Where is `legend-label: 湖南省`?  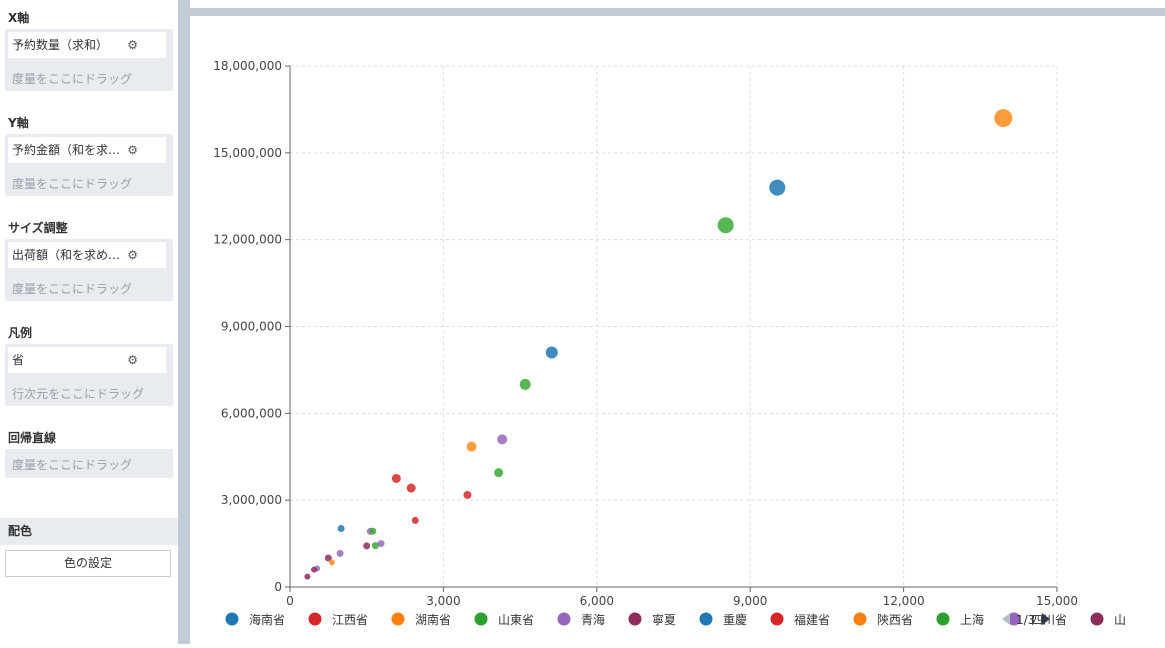 legend-label: 湖南省 is located at coordinates (433, 619).